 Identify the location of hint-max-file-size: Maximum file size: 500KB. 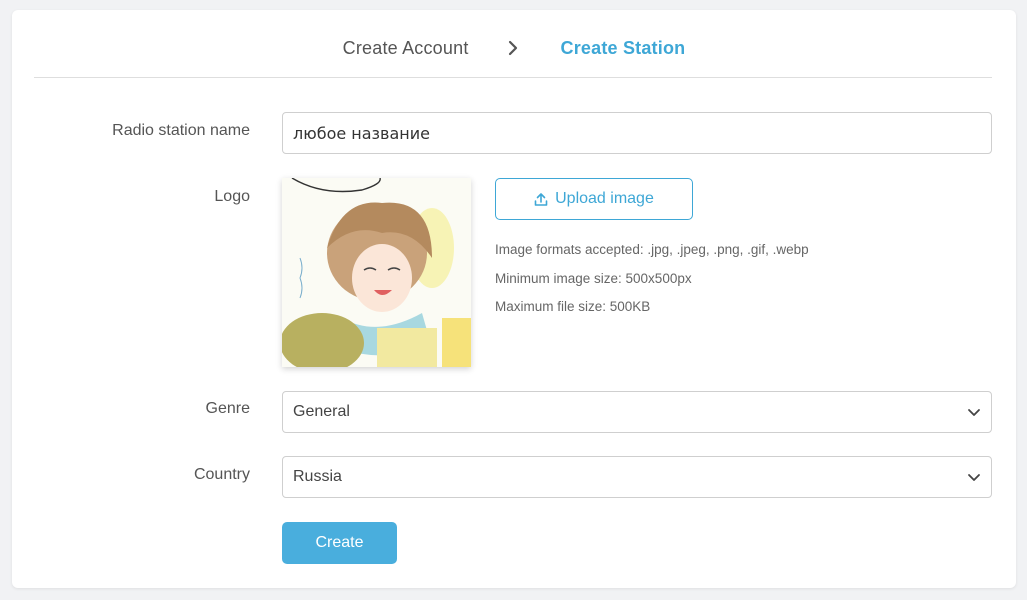
(573, 306).